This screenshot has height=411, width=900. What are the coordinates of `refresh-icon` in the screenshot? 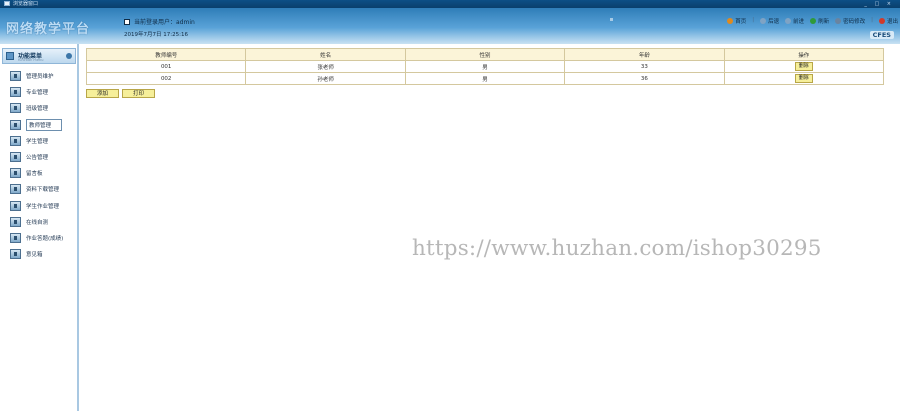 It's located at (813, 21).